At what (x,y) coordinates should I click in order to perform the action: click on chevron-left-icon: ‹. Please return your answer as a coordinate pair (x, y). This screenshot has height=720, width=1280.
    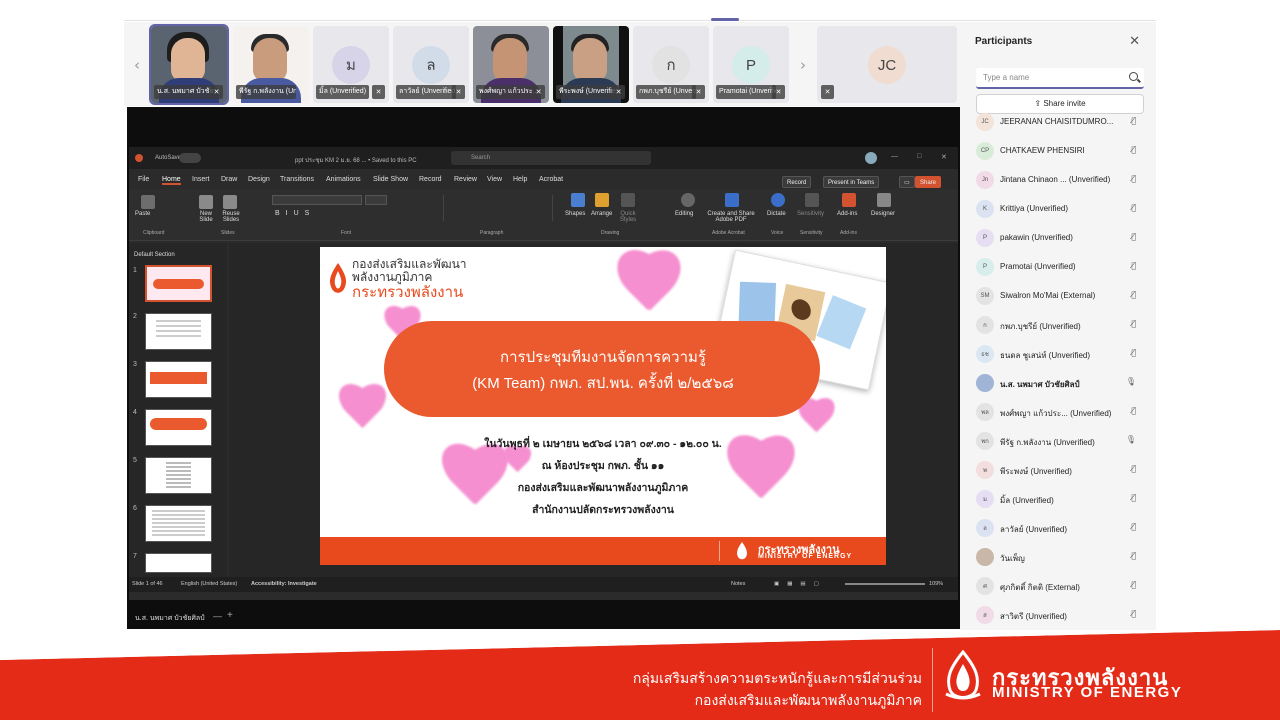
    Looking at the image, I should click on (137, 65).